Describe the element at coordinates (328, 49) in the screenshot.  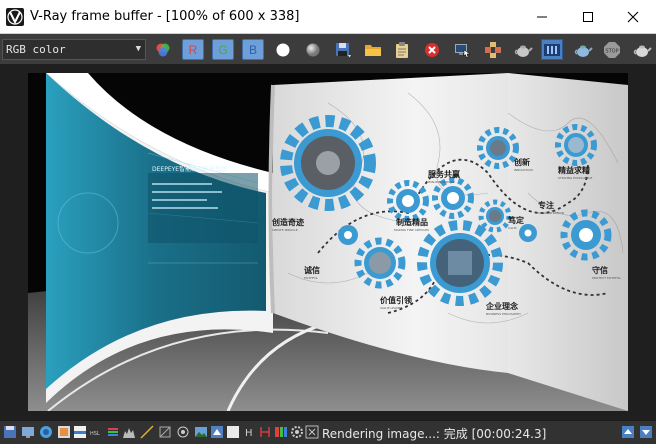
I see `toolbar: RGB color ▼ R G B STOP` at that location.